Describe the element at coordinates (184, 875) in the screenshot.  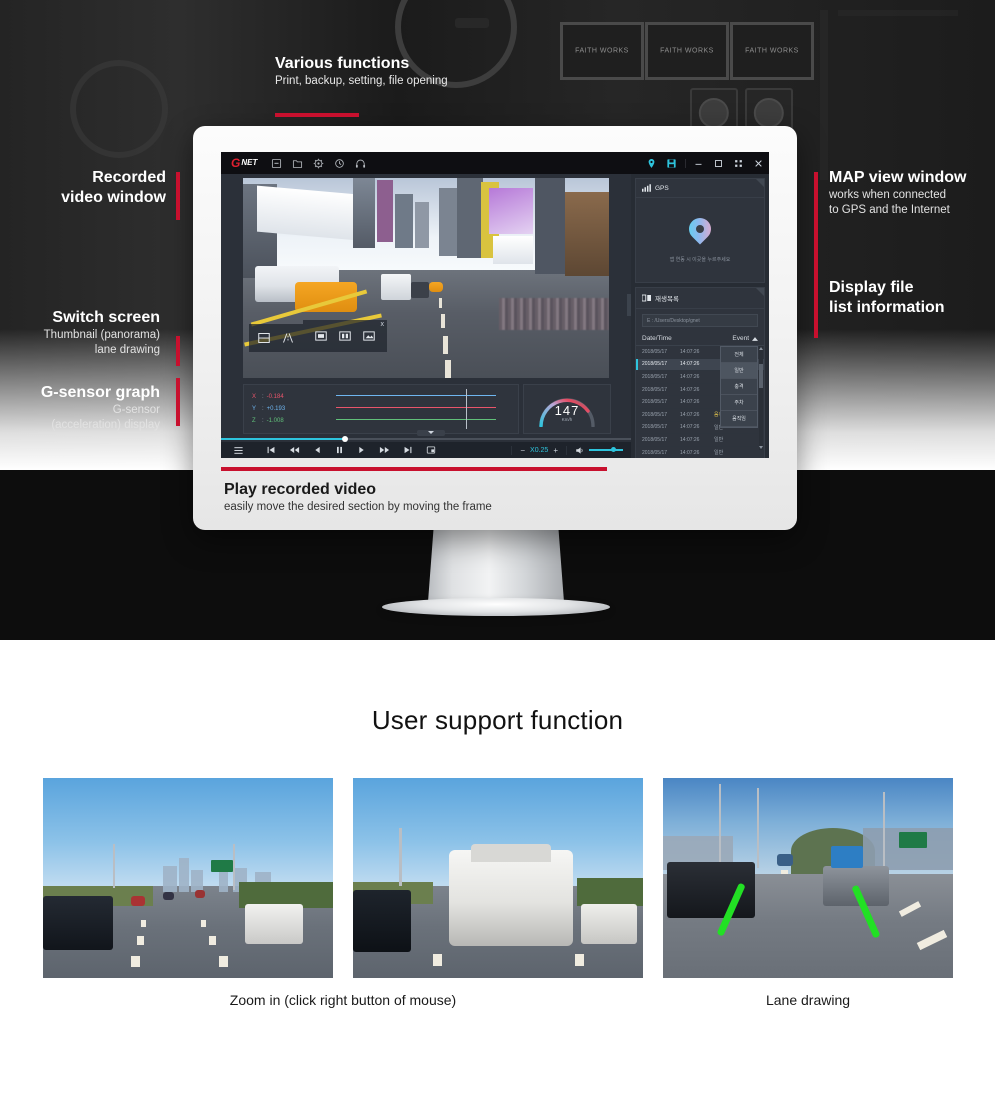
I see `photo-skyline` at that location.